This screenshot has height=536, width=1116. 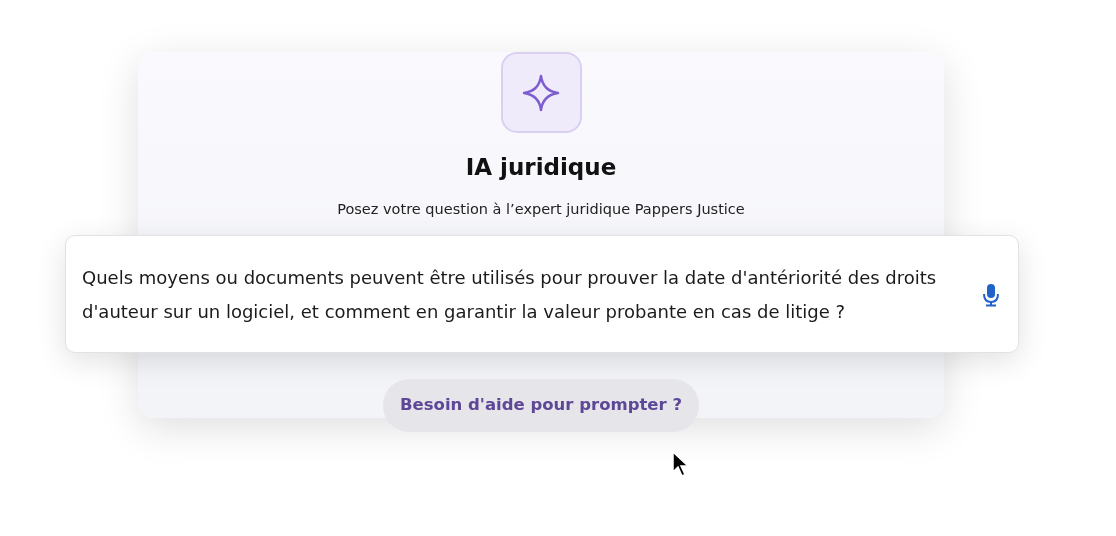 What do you see at coordinates (541, 405) in the screenshot?
I see `help-button: Besoin d'aide pour prompter ?` at bounding box center [541, 405].